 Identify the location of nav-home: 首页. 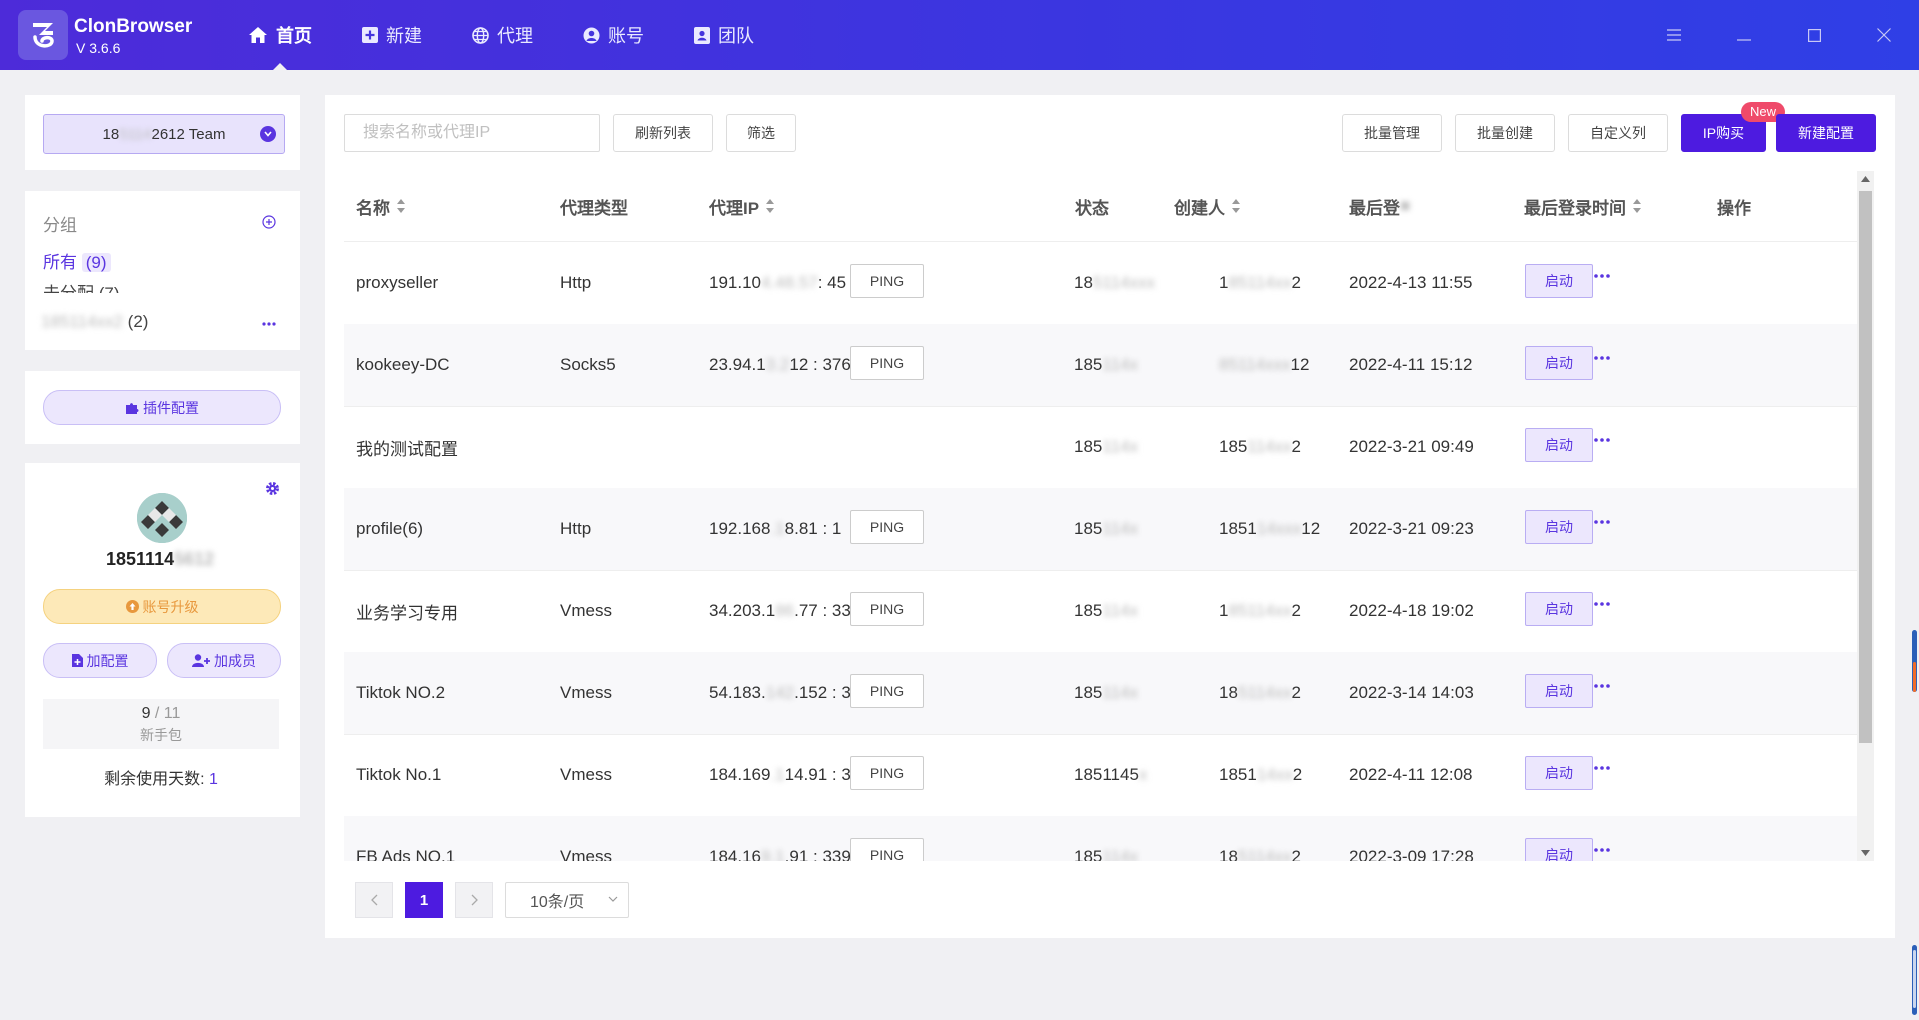
(280, 35).